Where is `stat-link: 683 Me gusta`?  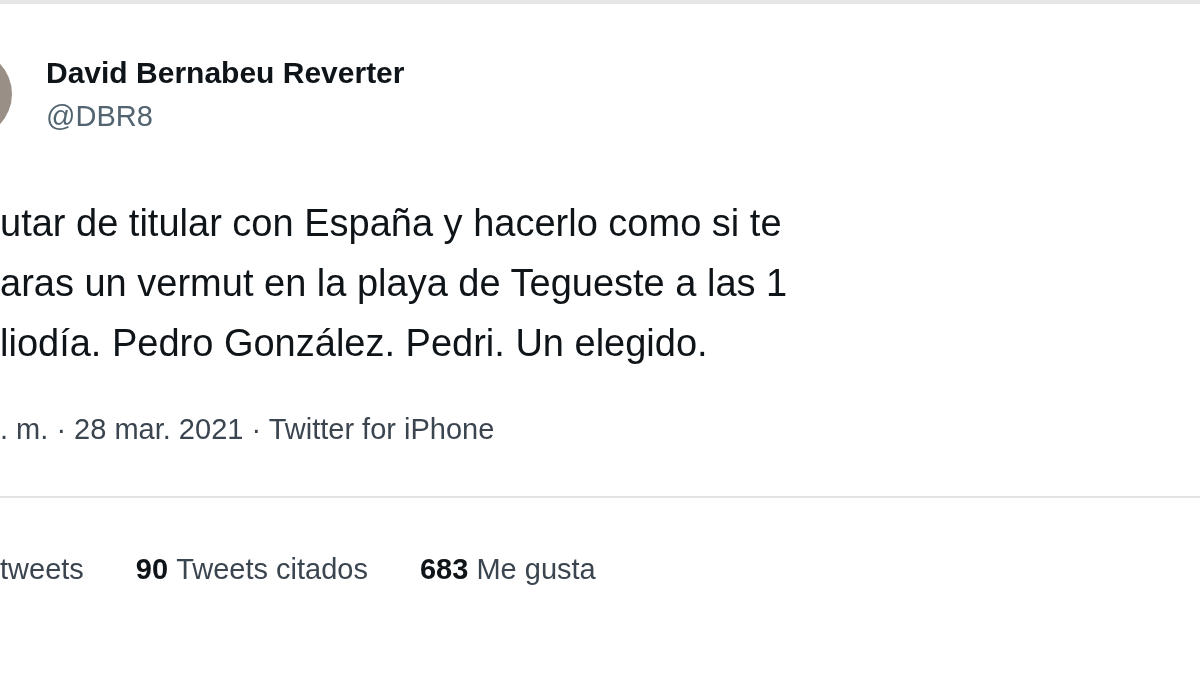
stat-link: 683 Me gusta is located at coordinates (508, 569).